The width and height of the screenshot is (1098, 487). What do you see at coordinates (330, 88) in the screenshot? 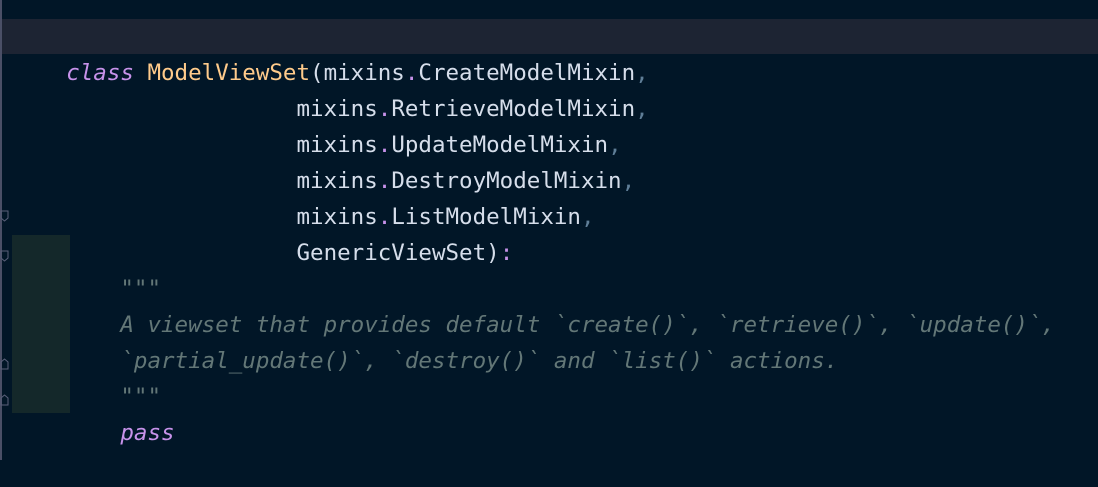
I see `code-line-2: mixins.RetrieveModelMixin,` at bounding box center [330, 88].